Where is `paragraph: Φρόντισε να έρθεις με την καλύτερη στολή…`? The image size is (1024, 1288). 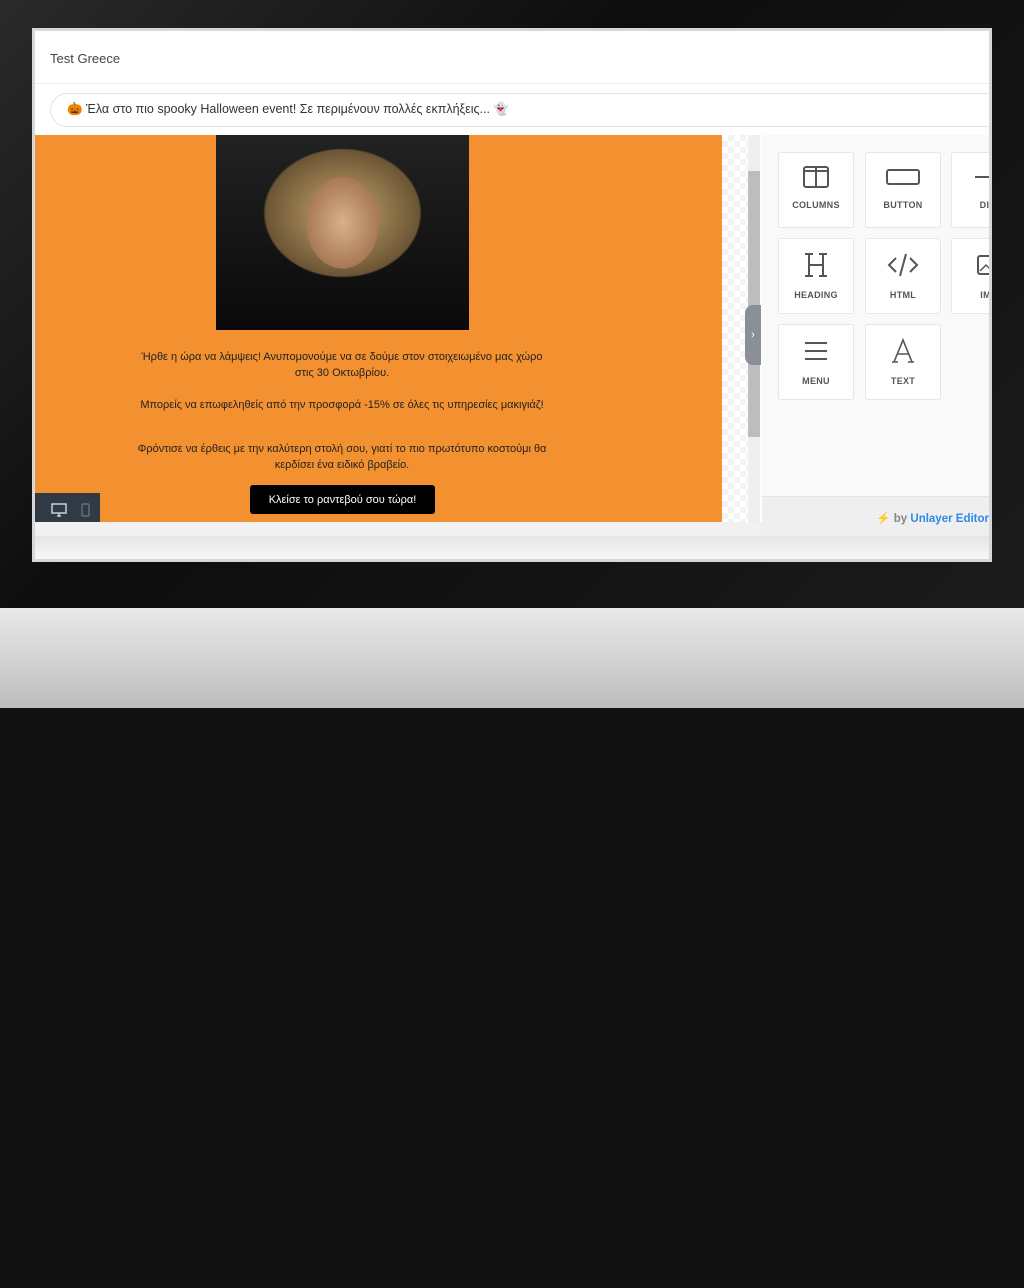 paragraph: Φρόντισε να έρθεις με την καλύτερη στολή… is located at coordinates (342, 457).